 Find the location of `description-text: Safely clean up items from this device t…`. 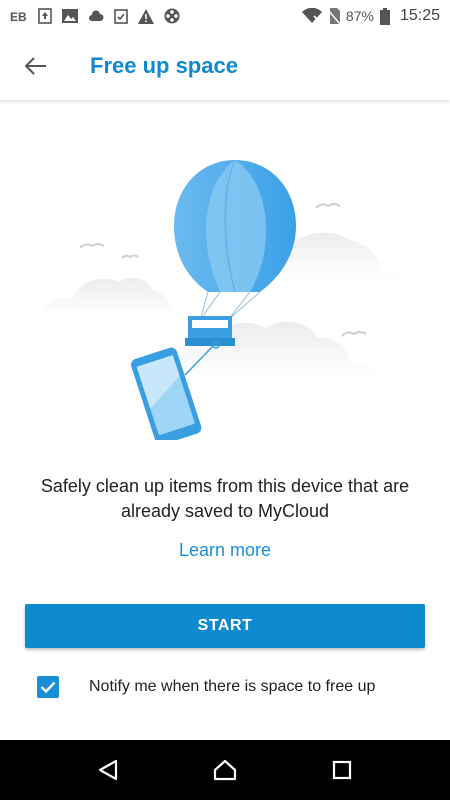

description-text: Safely clean up items from this device t… is located at coordinates (225, 498).